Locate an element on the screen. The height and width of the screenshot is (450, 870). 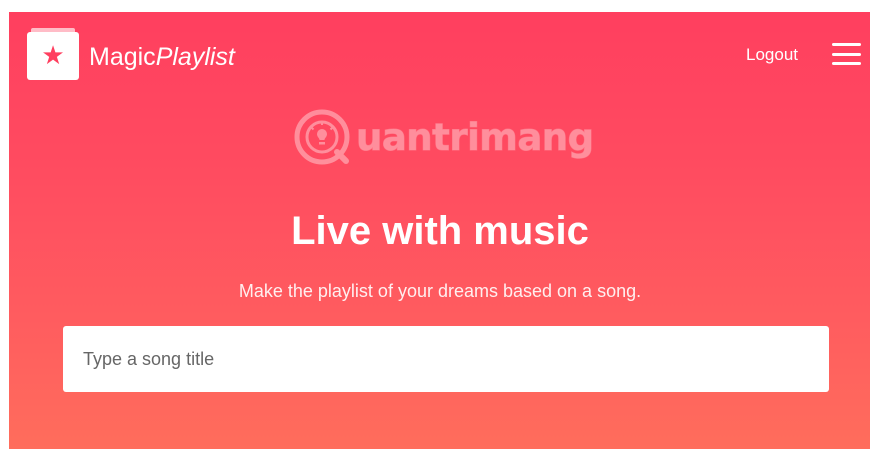
logout-link: Logout is located at coordinates (772, 55).